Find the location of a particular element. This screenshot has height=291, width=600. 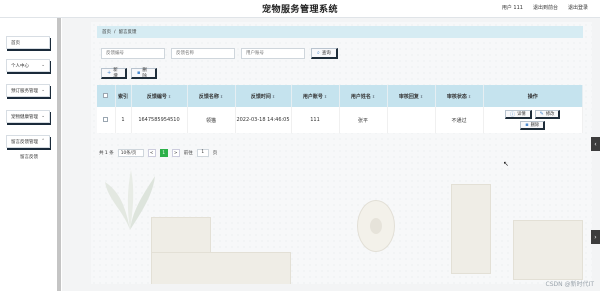

col-status: 审核状态⇕ is located at coordinates (459, 96).